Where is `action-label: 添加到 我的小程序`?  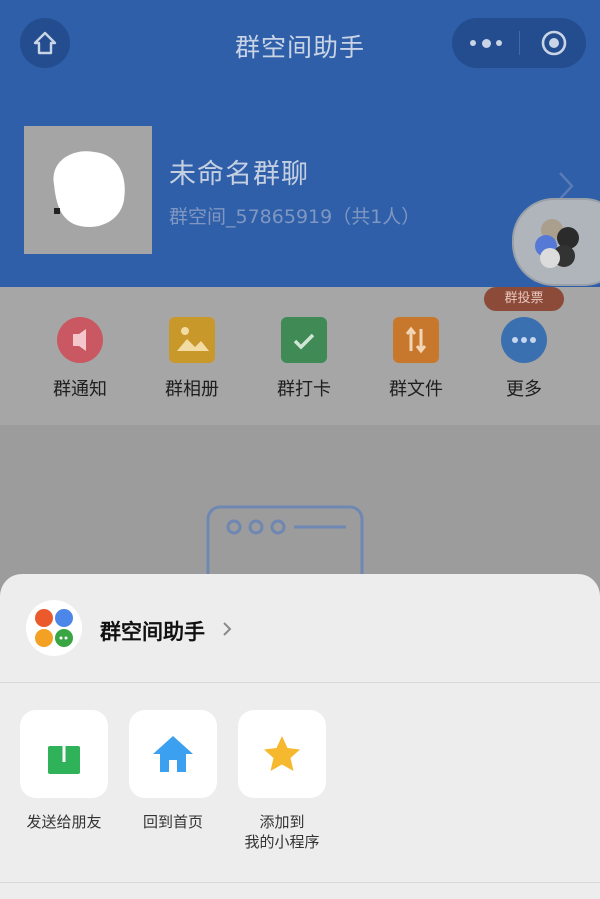
action-label: 添加到 我的小程序 is located at coordinates (282, 832).